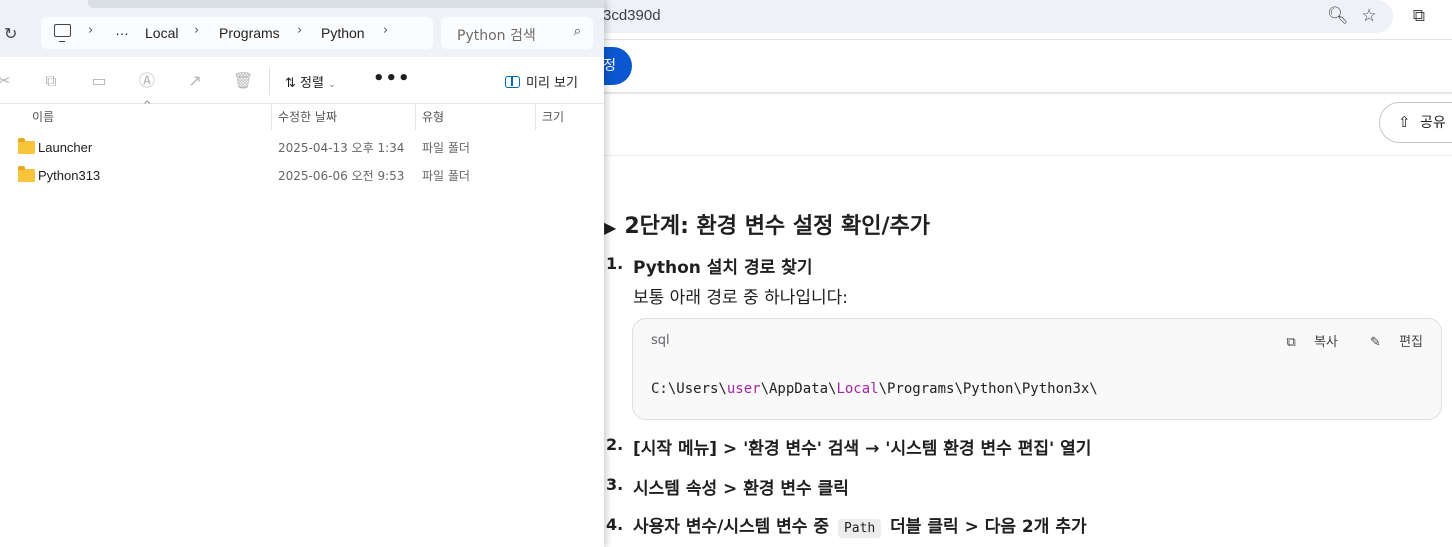 The height and width of the screenshot is (547, 1452). I want to click on file-date: 2025-06-06 오전 9:53, so click(341, 176).